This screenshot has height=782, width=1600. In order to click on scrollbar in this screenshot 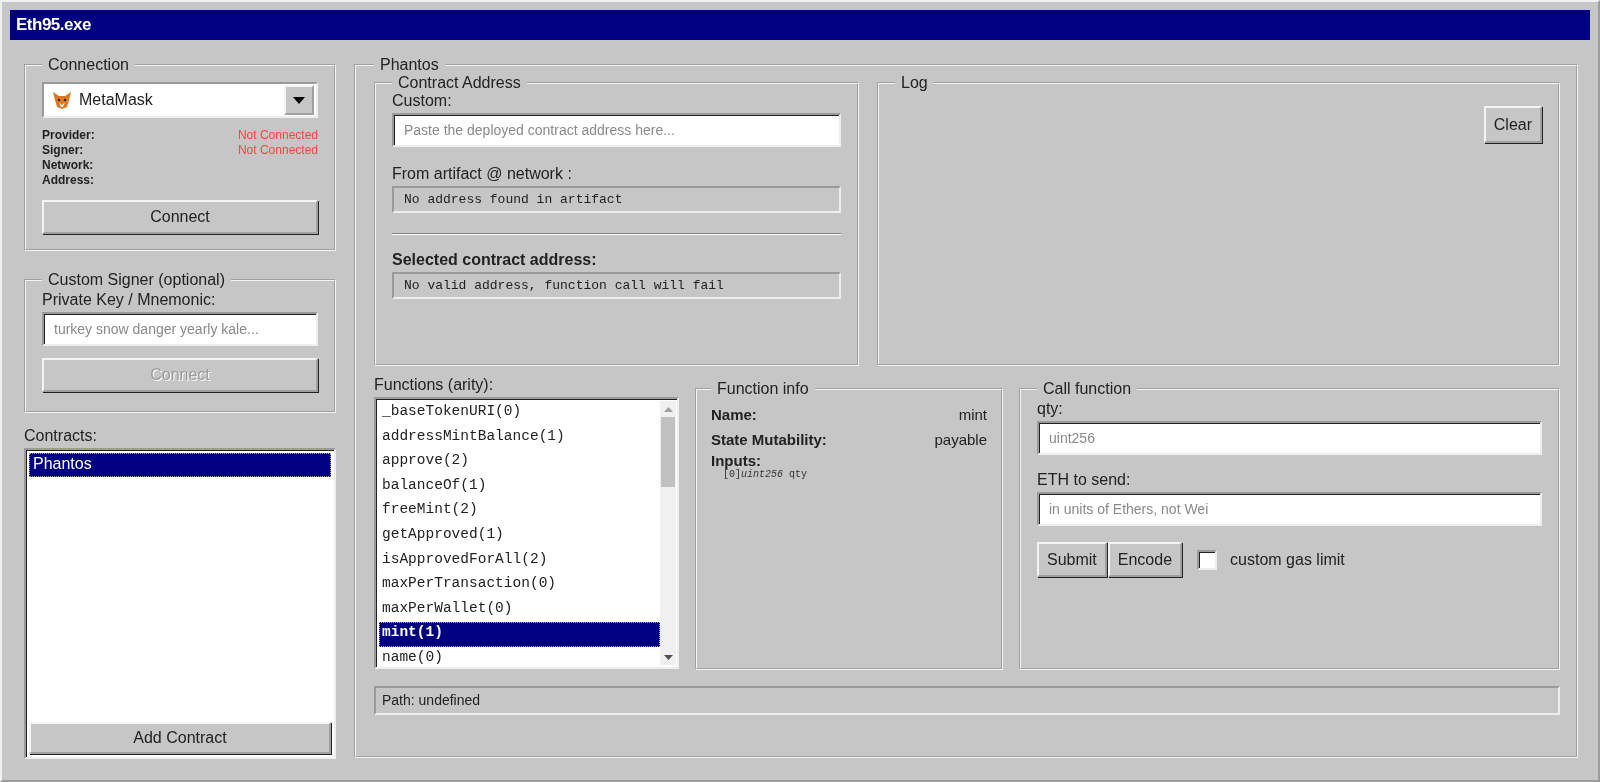, I will do `click(668, 533)`.